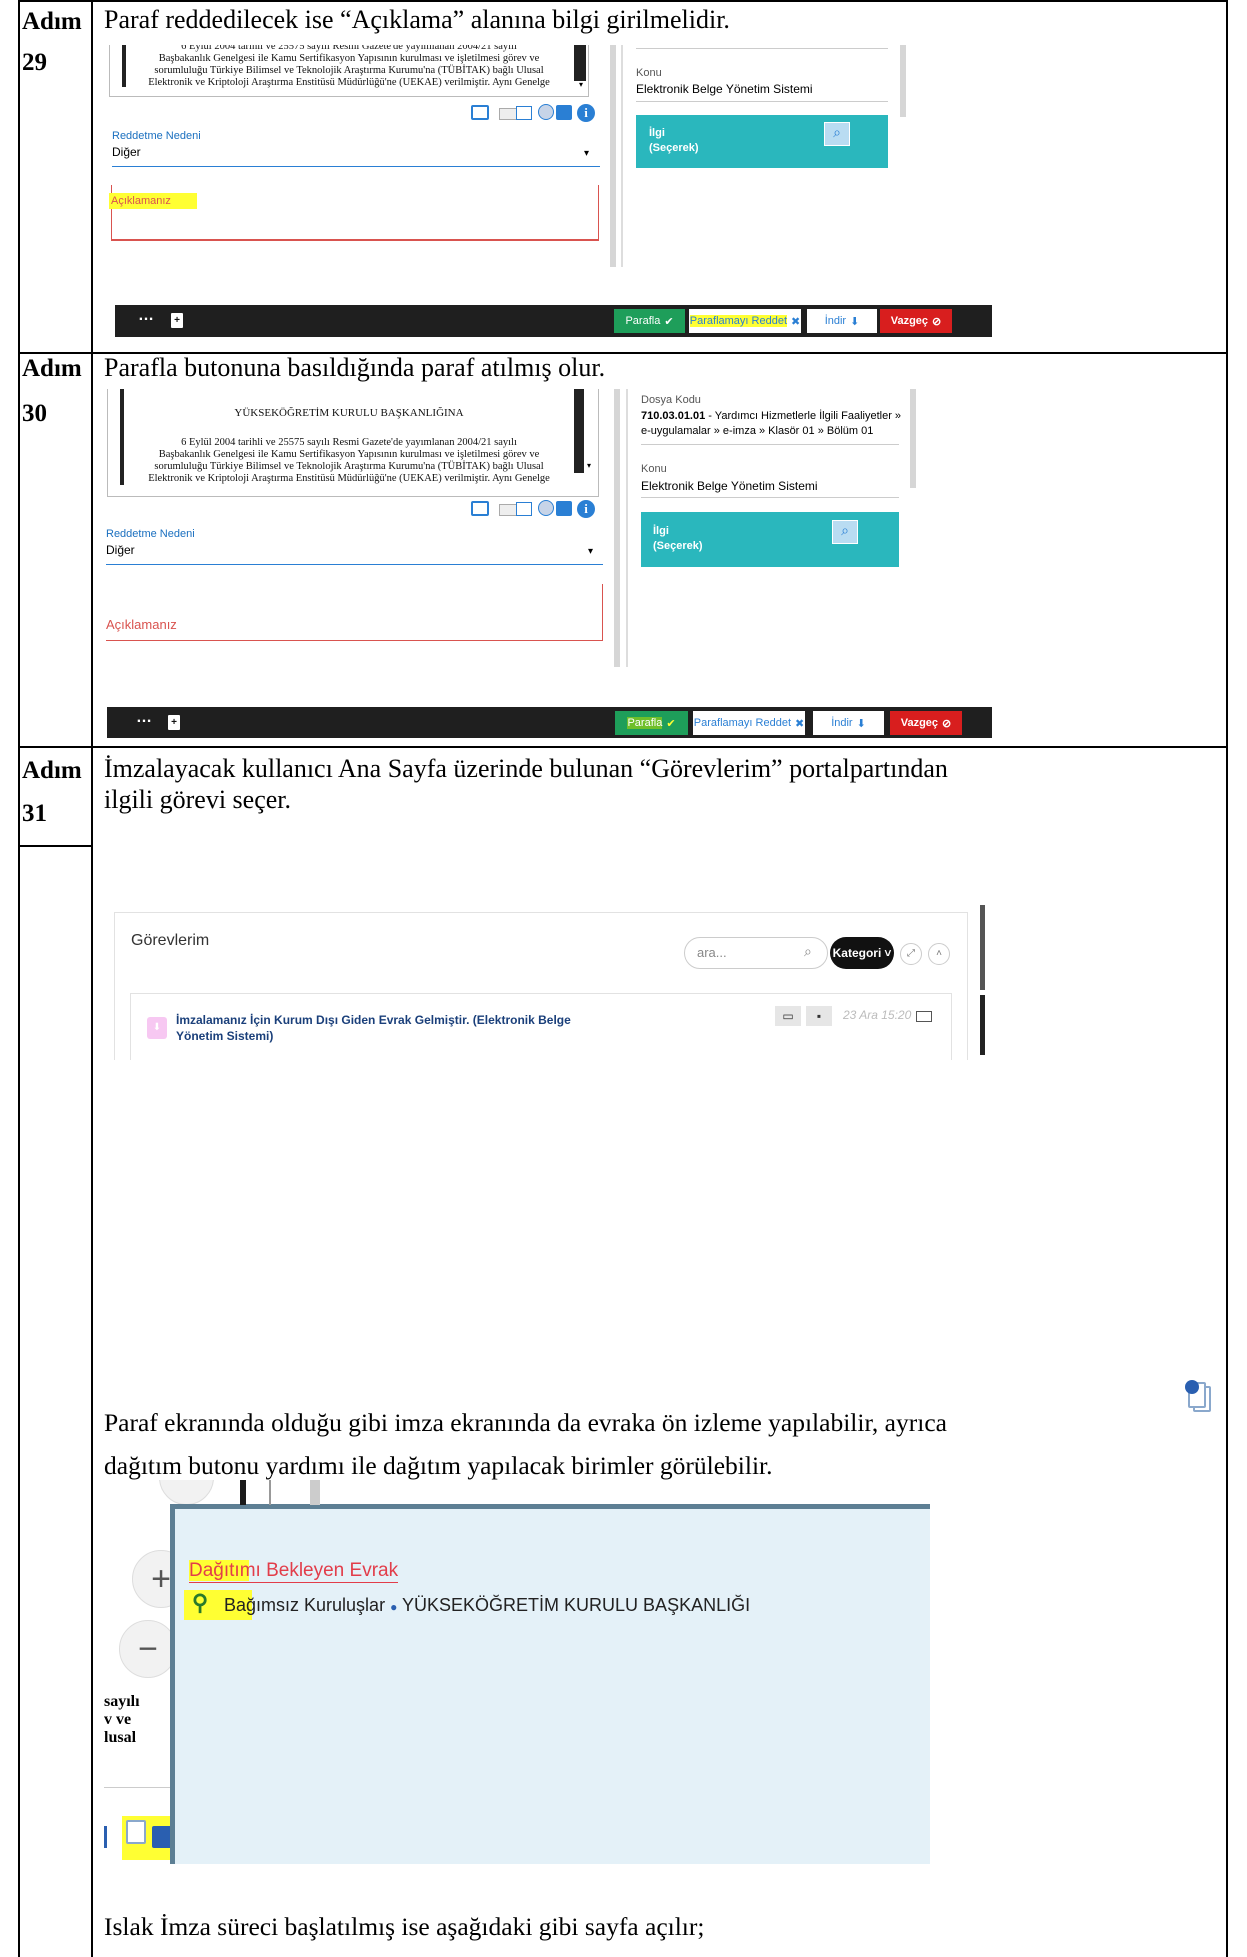 This screenshot has width=1247, height=1957. I want to click on check-icon: ✔, so click(671, 723).